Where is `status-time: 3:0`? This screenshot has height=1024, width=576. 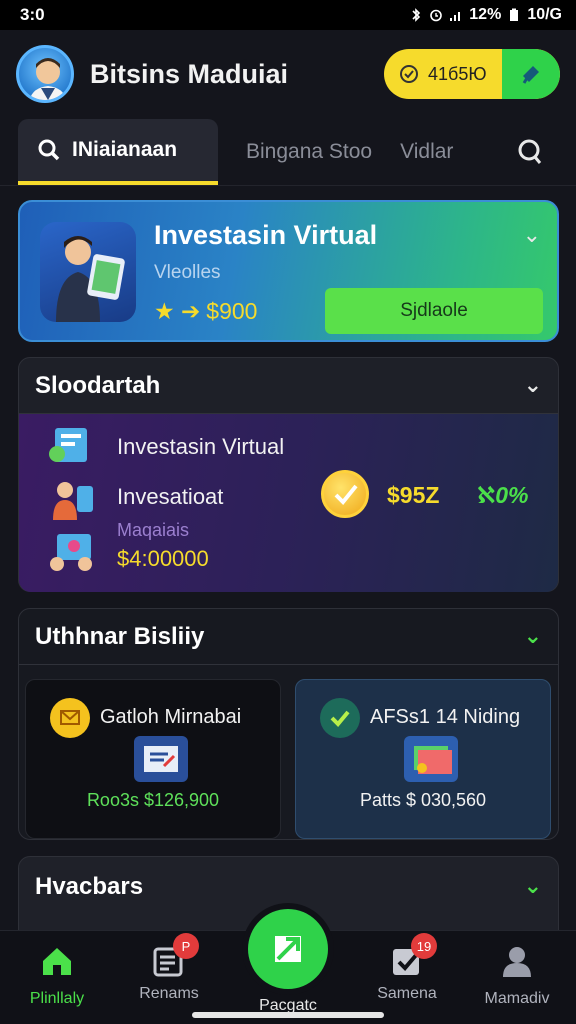 status-time: 3:0 is located at coordinates (32, 14).